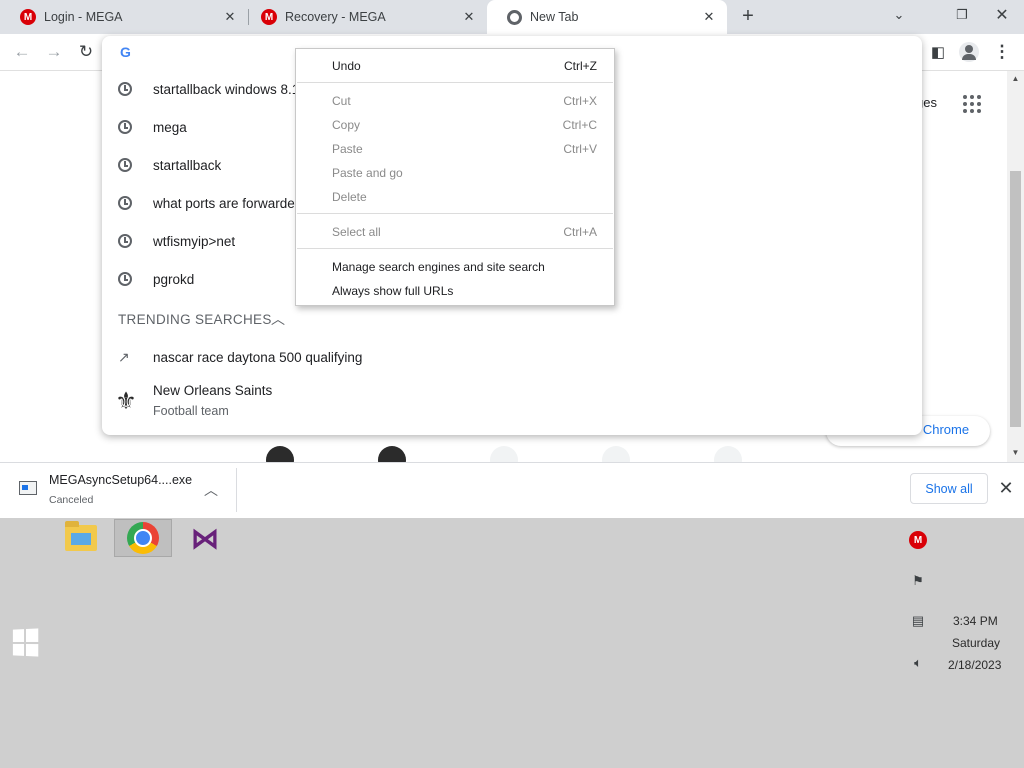 This screenshot has width=1024, height=768. I want to click on suggestion-text: mega, so click(170, 127).